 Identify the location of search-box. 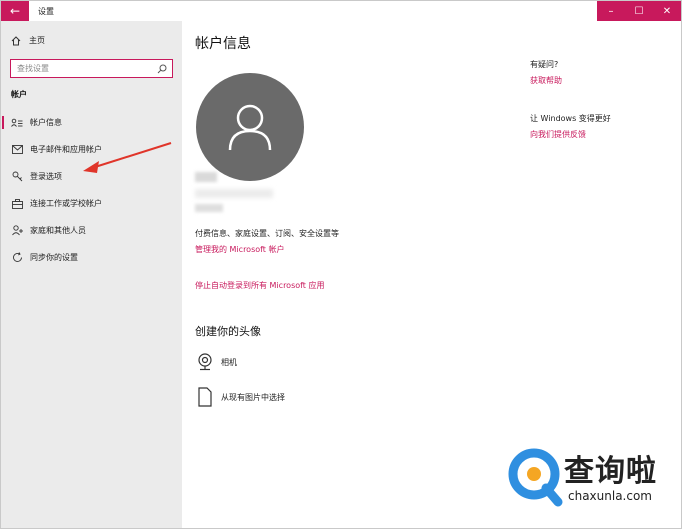
(91, 68).